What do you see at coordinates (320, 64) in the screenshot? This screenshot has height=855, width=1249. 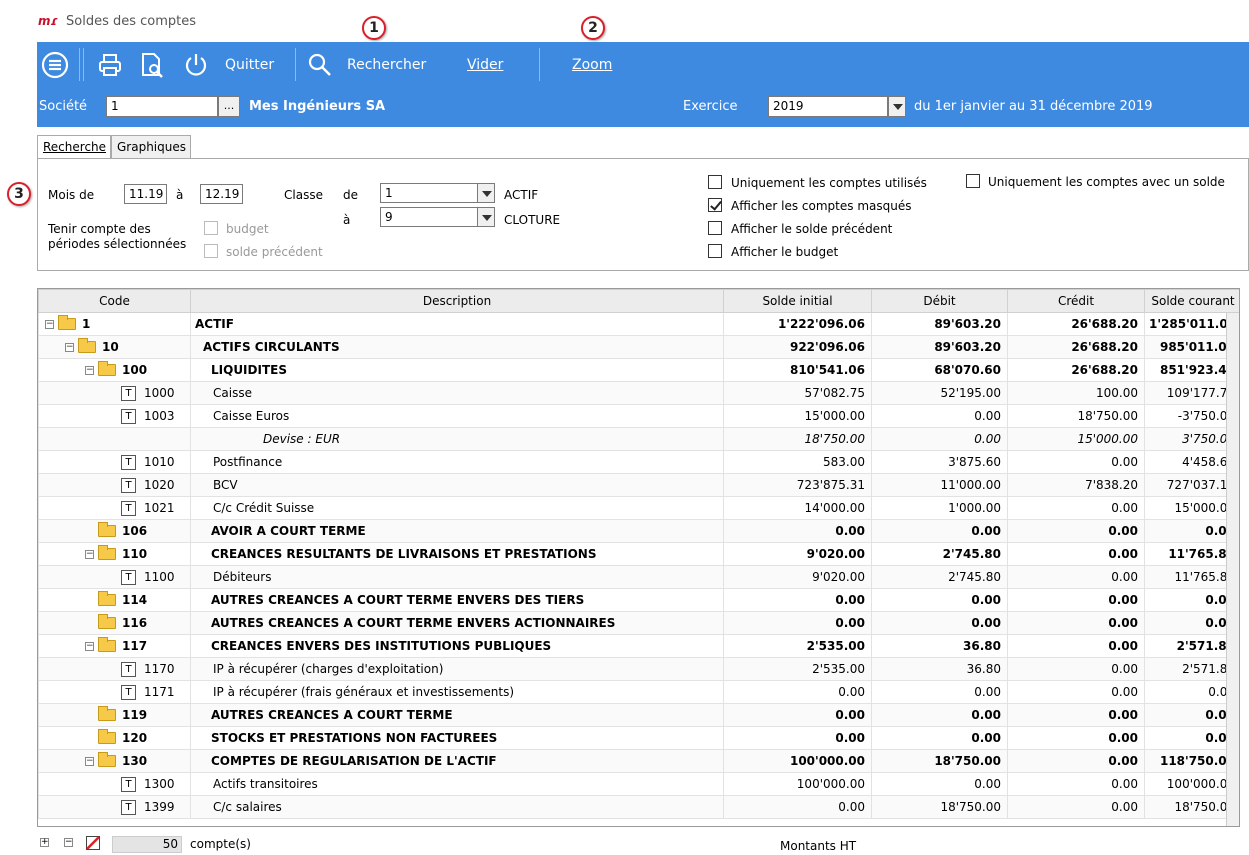 I see `search-icon` at bounding box center [320, 64].